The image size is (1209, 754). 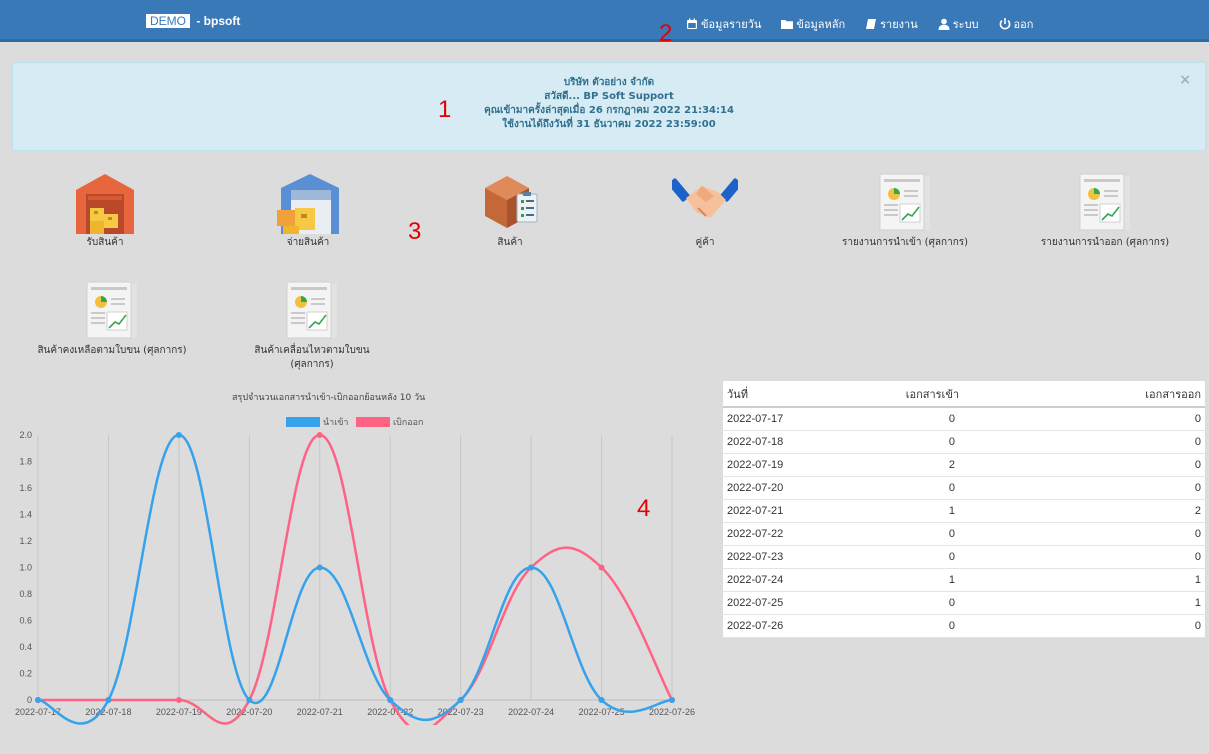 I want to click on cell-date: 2022-07-22, so click(x=768, y=534).